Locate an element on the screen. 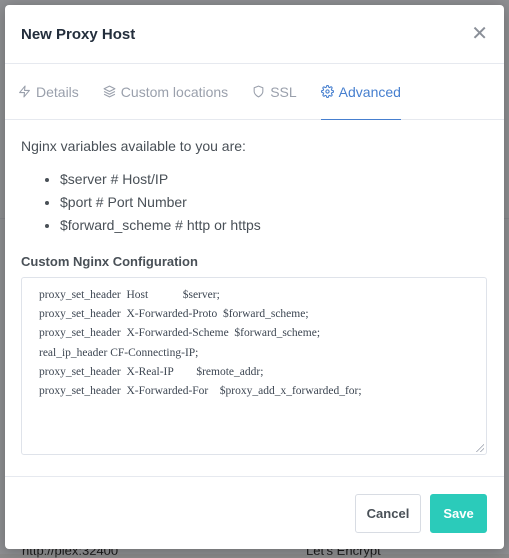  config-label: Custom Nginx Configuration is located at coordinates (109, 261).